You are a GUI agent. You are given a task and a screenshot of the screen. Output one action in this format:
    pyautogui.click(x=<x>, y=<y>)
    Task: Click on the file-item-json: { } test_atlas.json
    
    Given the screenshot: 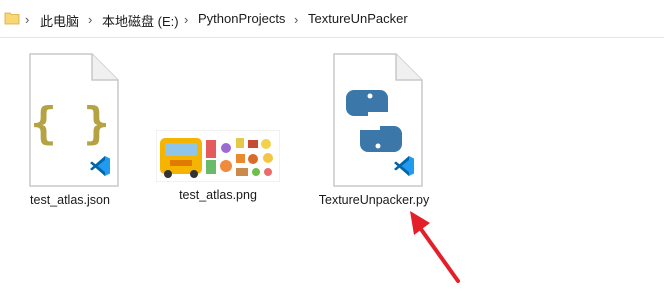 What is the action you would take?
    pyautogui.click(x=70, y=129)
    